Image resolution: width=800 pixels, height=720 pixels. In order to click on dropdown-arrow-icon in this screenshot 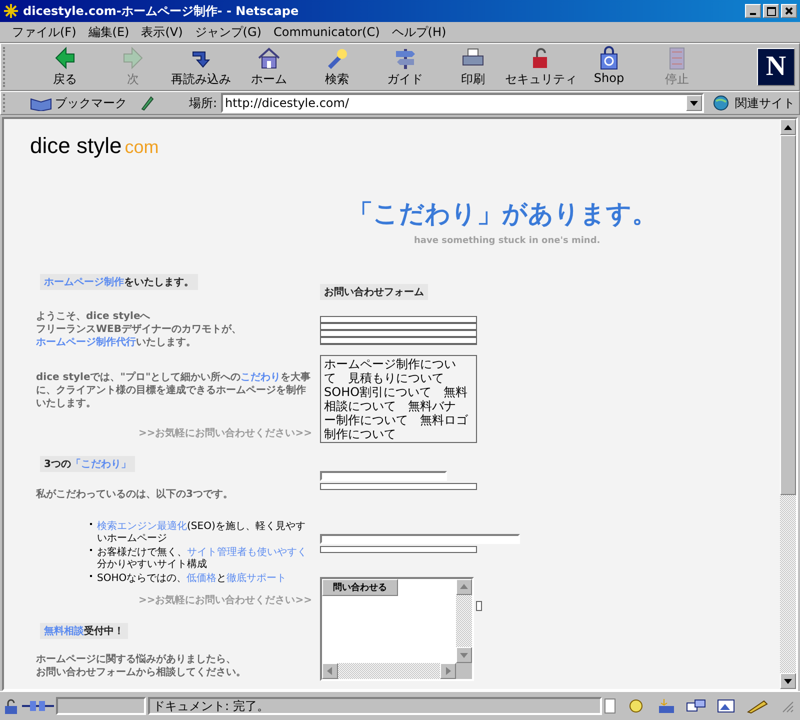, I will do `click(694, 103)`.